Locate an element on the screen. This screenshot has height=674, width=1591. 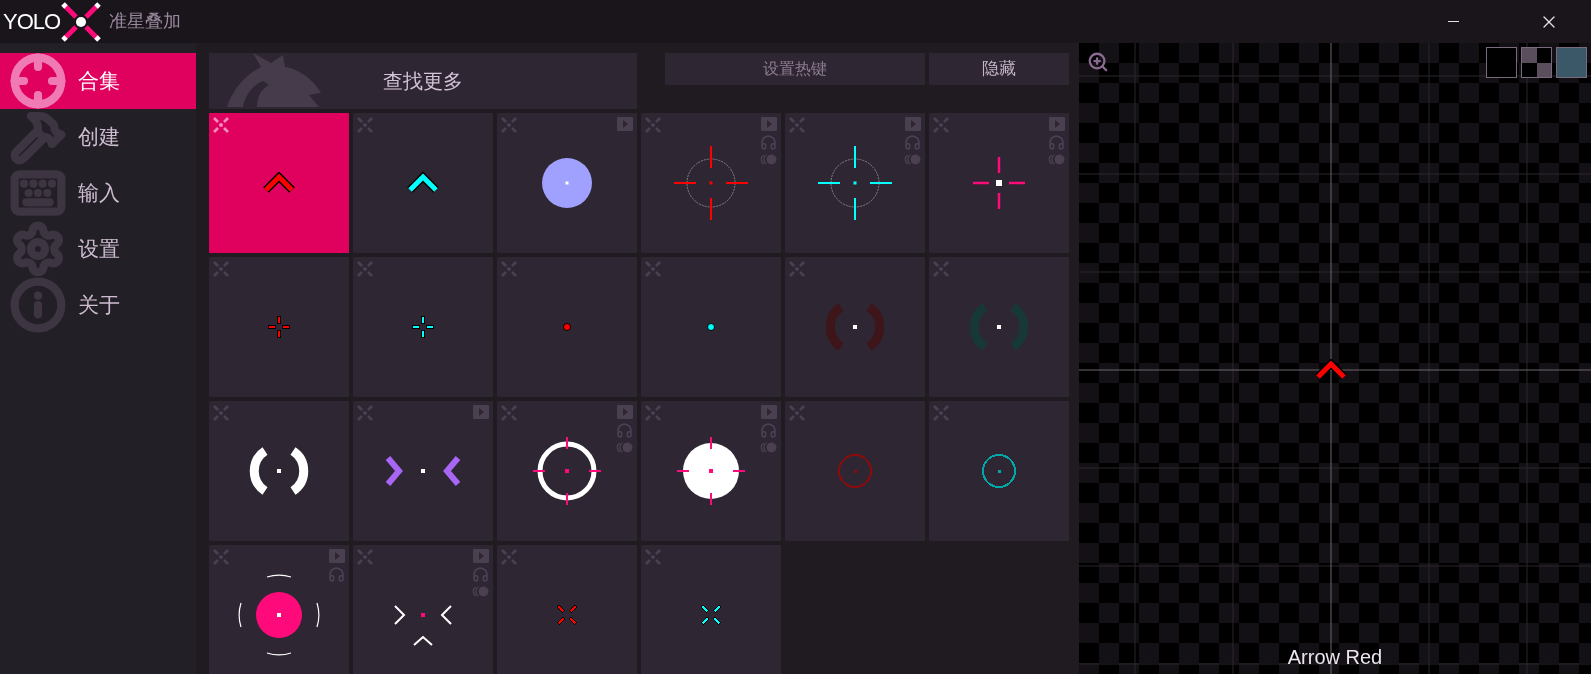
gear-icon is located at coordinates (38, 249).